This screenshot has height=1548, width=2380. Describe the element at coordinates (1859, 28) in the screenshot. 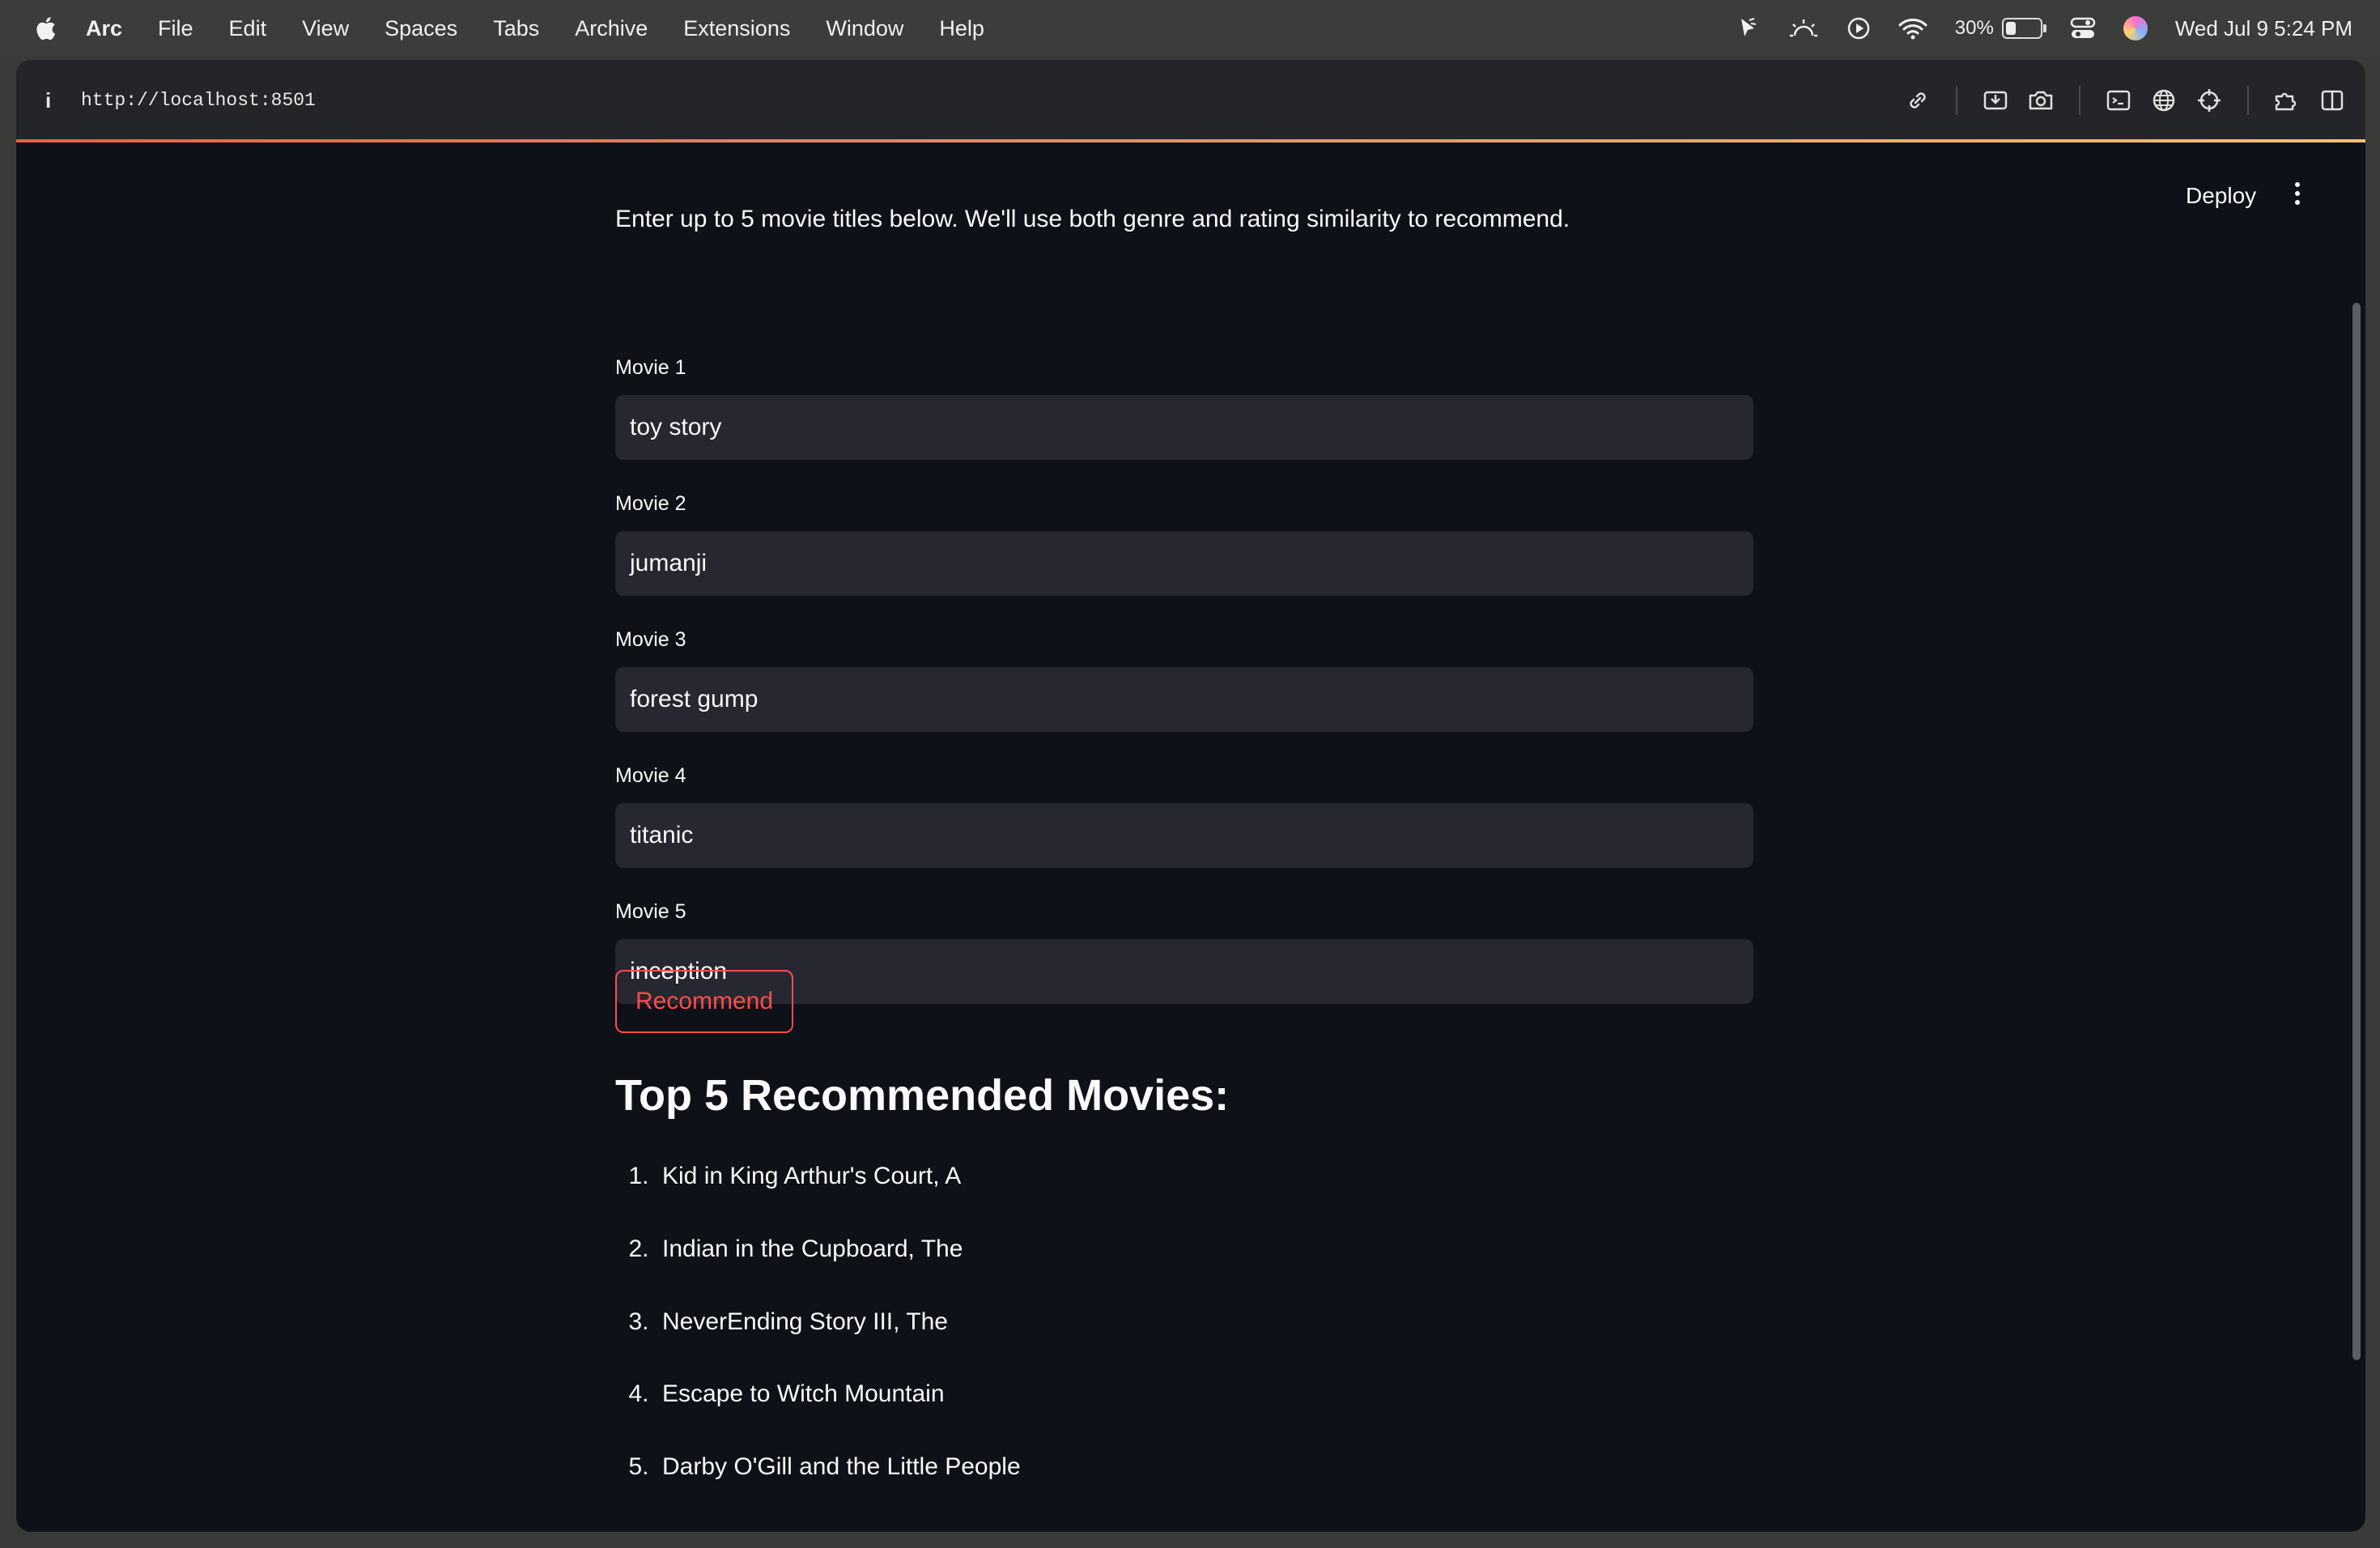

I see `now-playing-icon` at that location.